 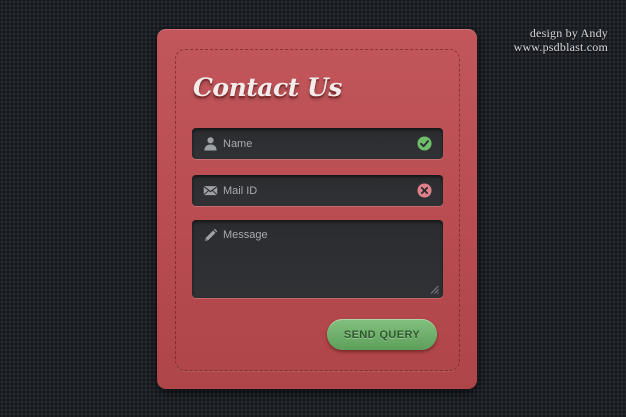 What do you see at coordinates (434, 289) in the screenshot?
I see `resize-handle-icon` at bounding box center [434, 289].